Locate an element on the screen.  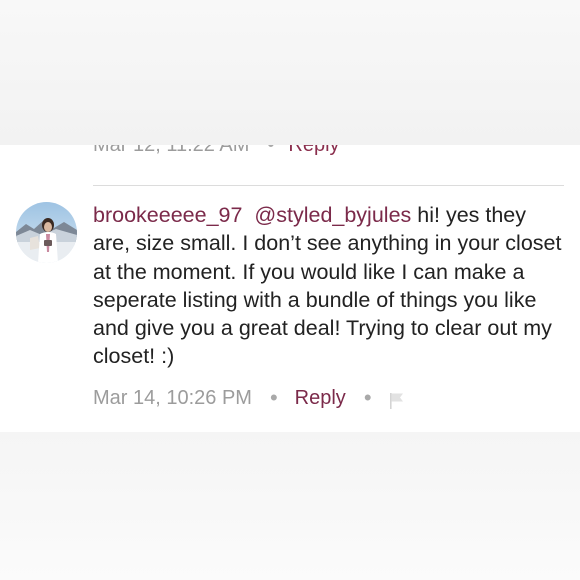
comment-timestamp: Mar 14, 10:26 PM is located at coordinates (172, 398).